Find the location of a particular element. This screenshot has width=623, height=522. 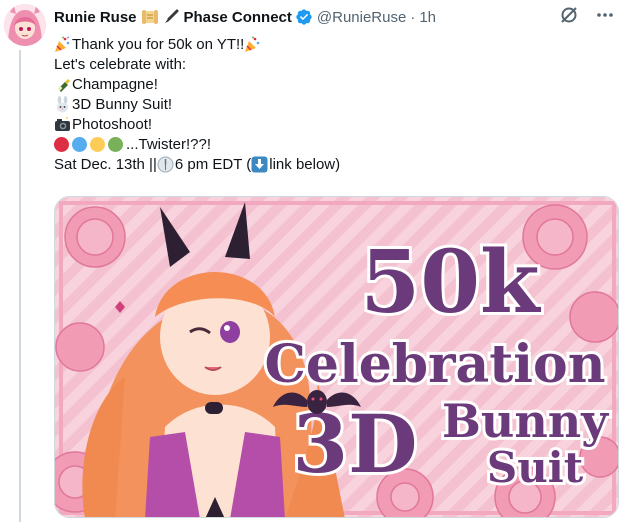

down-arrow-icon is located at coordinates (259, 164).